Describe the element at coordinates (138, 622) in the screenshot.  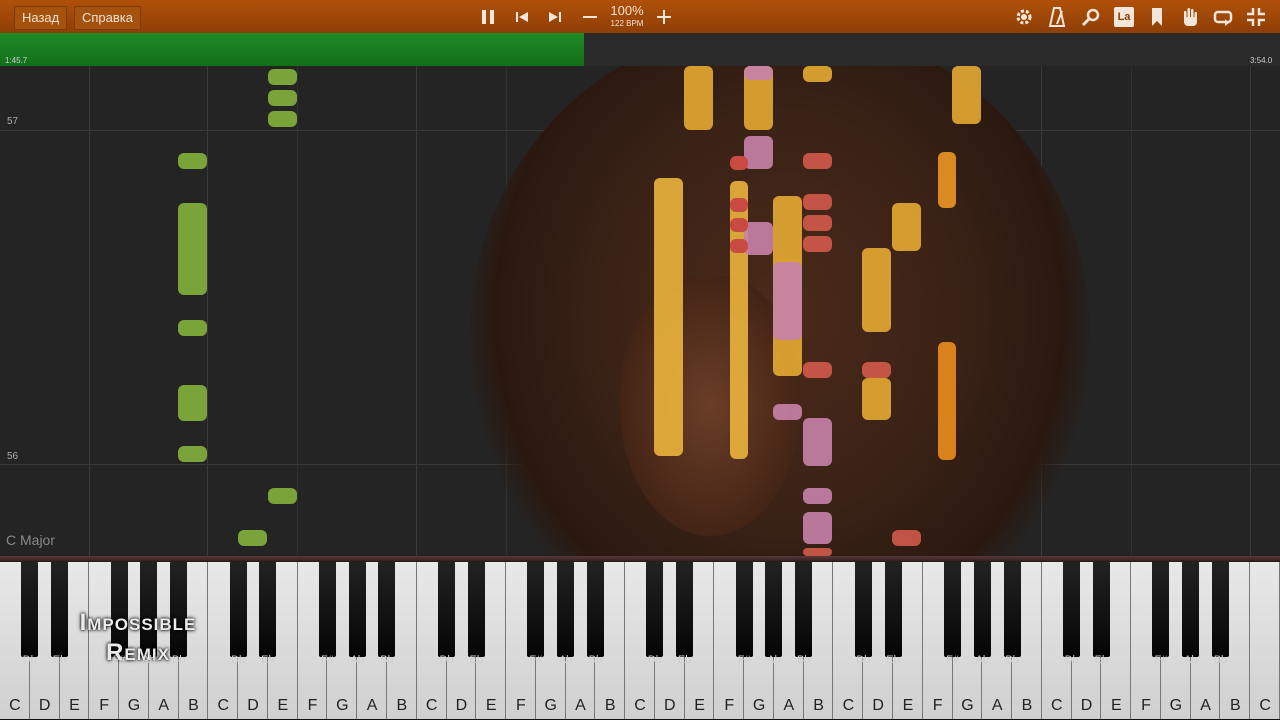
I see `watermark-line-1: Impossible` at that location.